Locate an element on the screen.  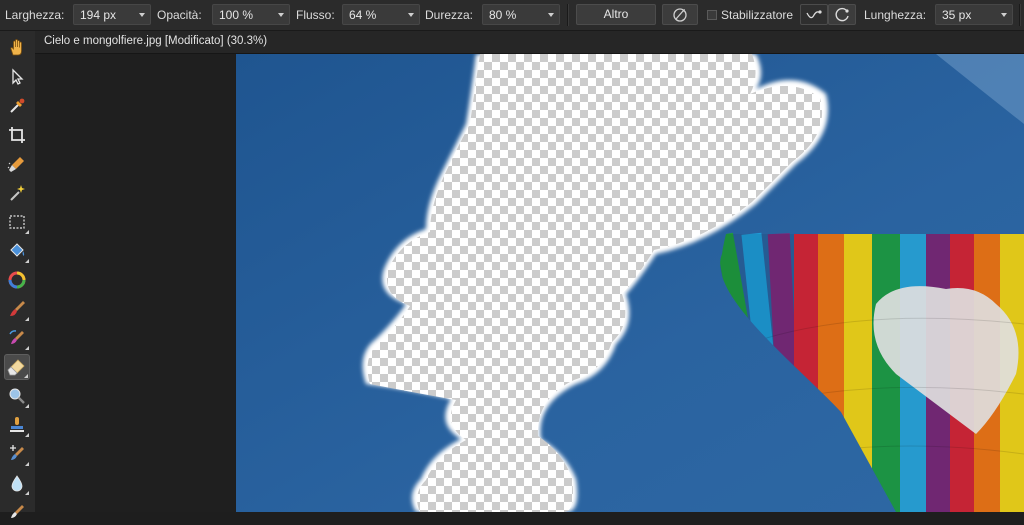
width-field: 194 px is located at coordinates (112, 14).